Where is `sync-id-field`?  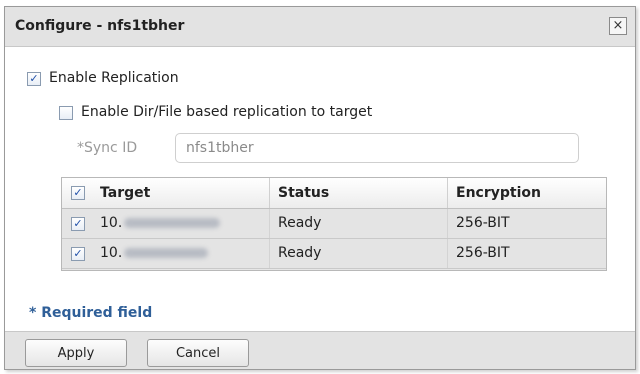 sync-id-field is located at coordinates (377, 148).